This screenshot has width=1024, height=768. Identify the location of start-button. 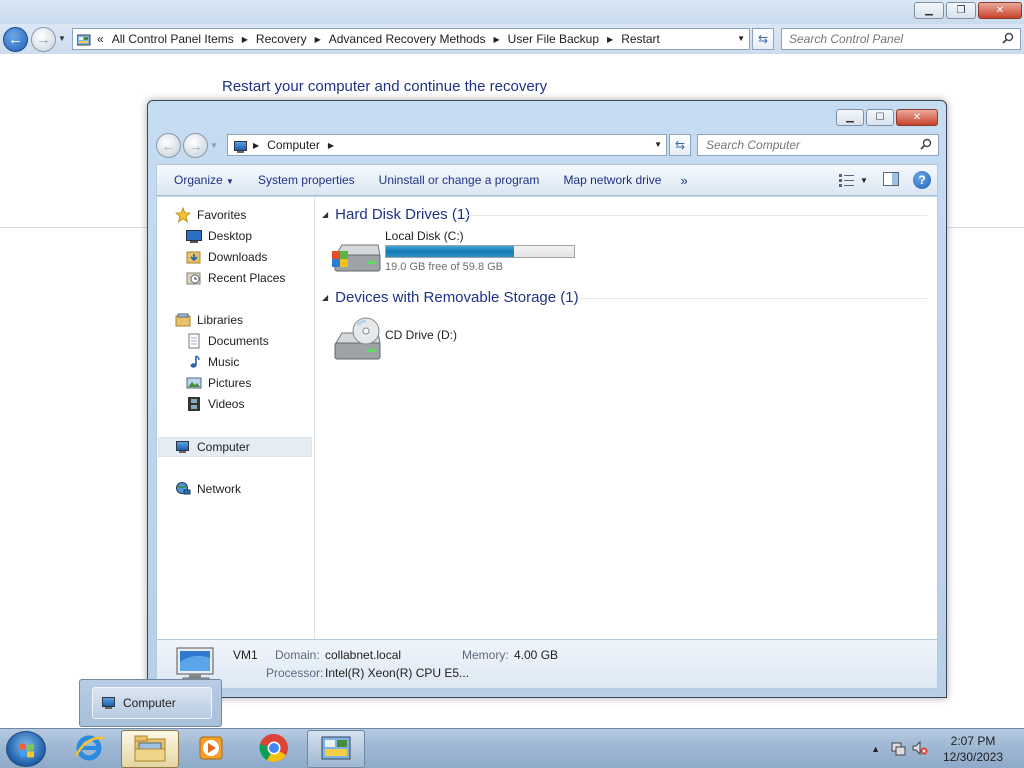
(26, 749).